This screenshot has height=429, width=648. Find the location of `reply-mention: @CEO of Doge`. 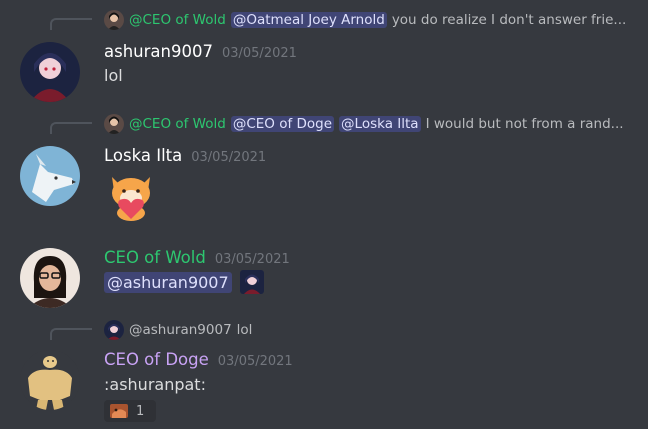

reply-mention: @CEO of Doge is located at coordinates (282, 124).